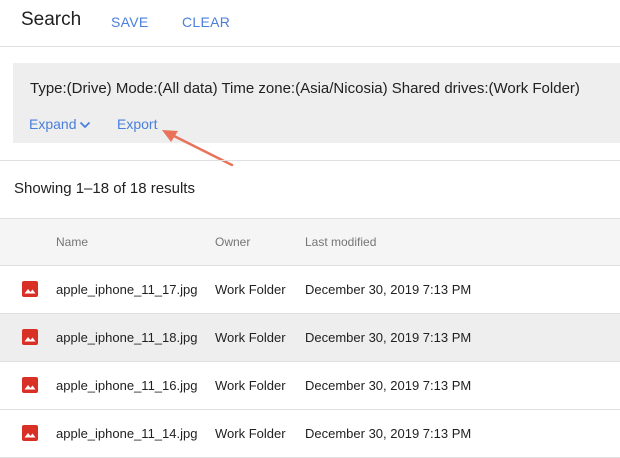  What do you see at coordinates (51, 19) in the screenshot?
I see `page-title: Search` at bounding box center [51, 19].